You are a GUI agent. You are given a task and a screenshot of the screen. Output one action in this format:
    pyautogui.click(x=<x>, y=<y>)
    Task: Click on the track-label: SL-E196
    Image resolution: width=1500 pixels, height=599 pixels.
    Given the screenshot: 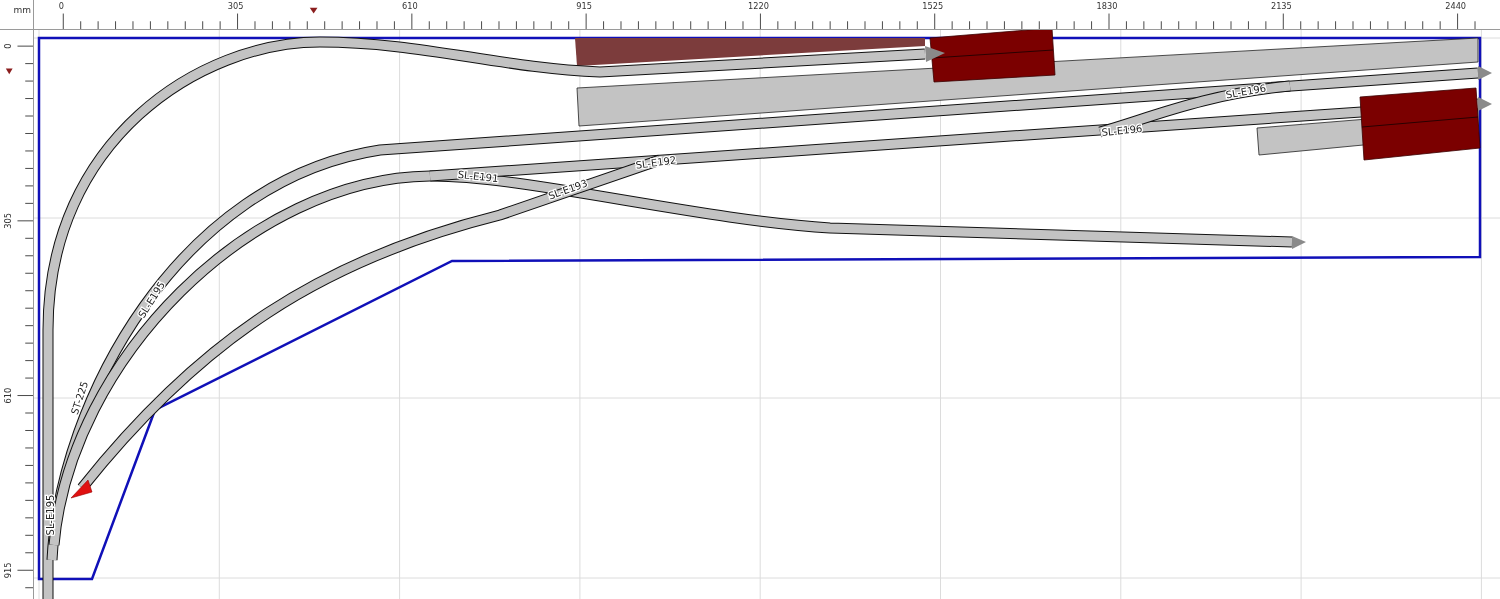 What is the action you would take?
    pyautogui.click(x=1245, y=91)
    